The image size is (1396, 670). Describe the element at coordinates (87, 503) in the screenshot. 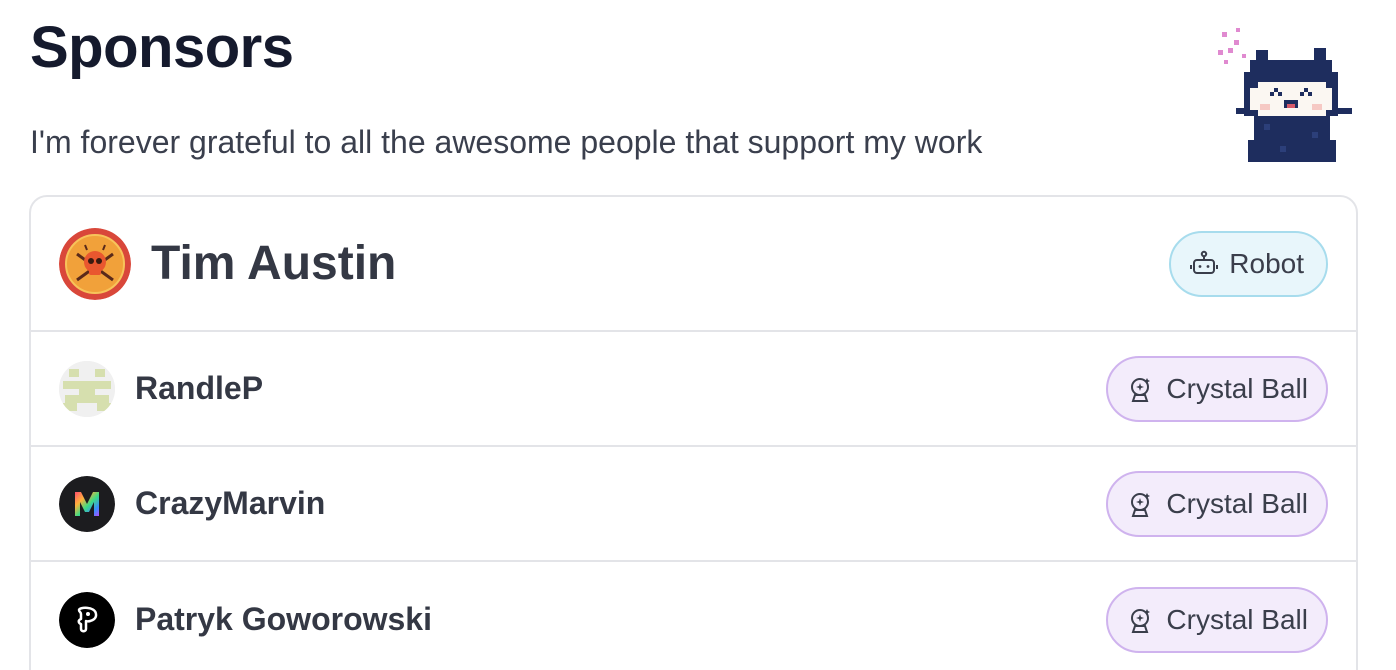

I see `rainbow-m-avatar` at that location.